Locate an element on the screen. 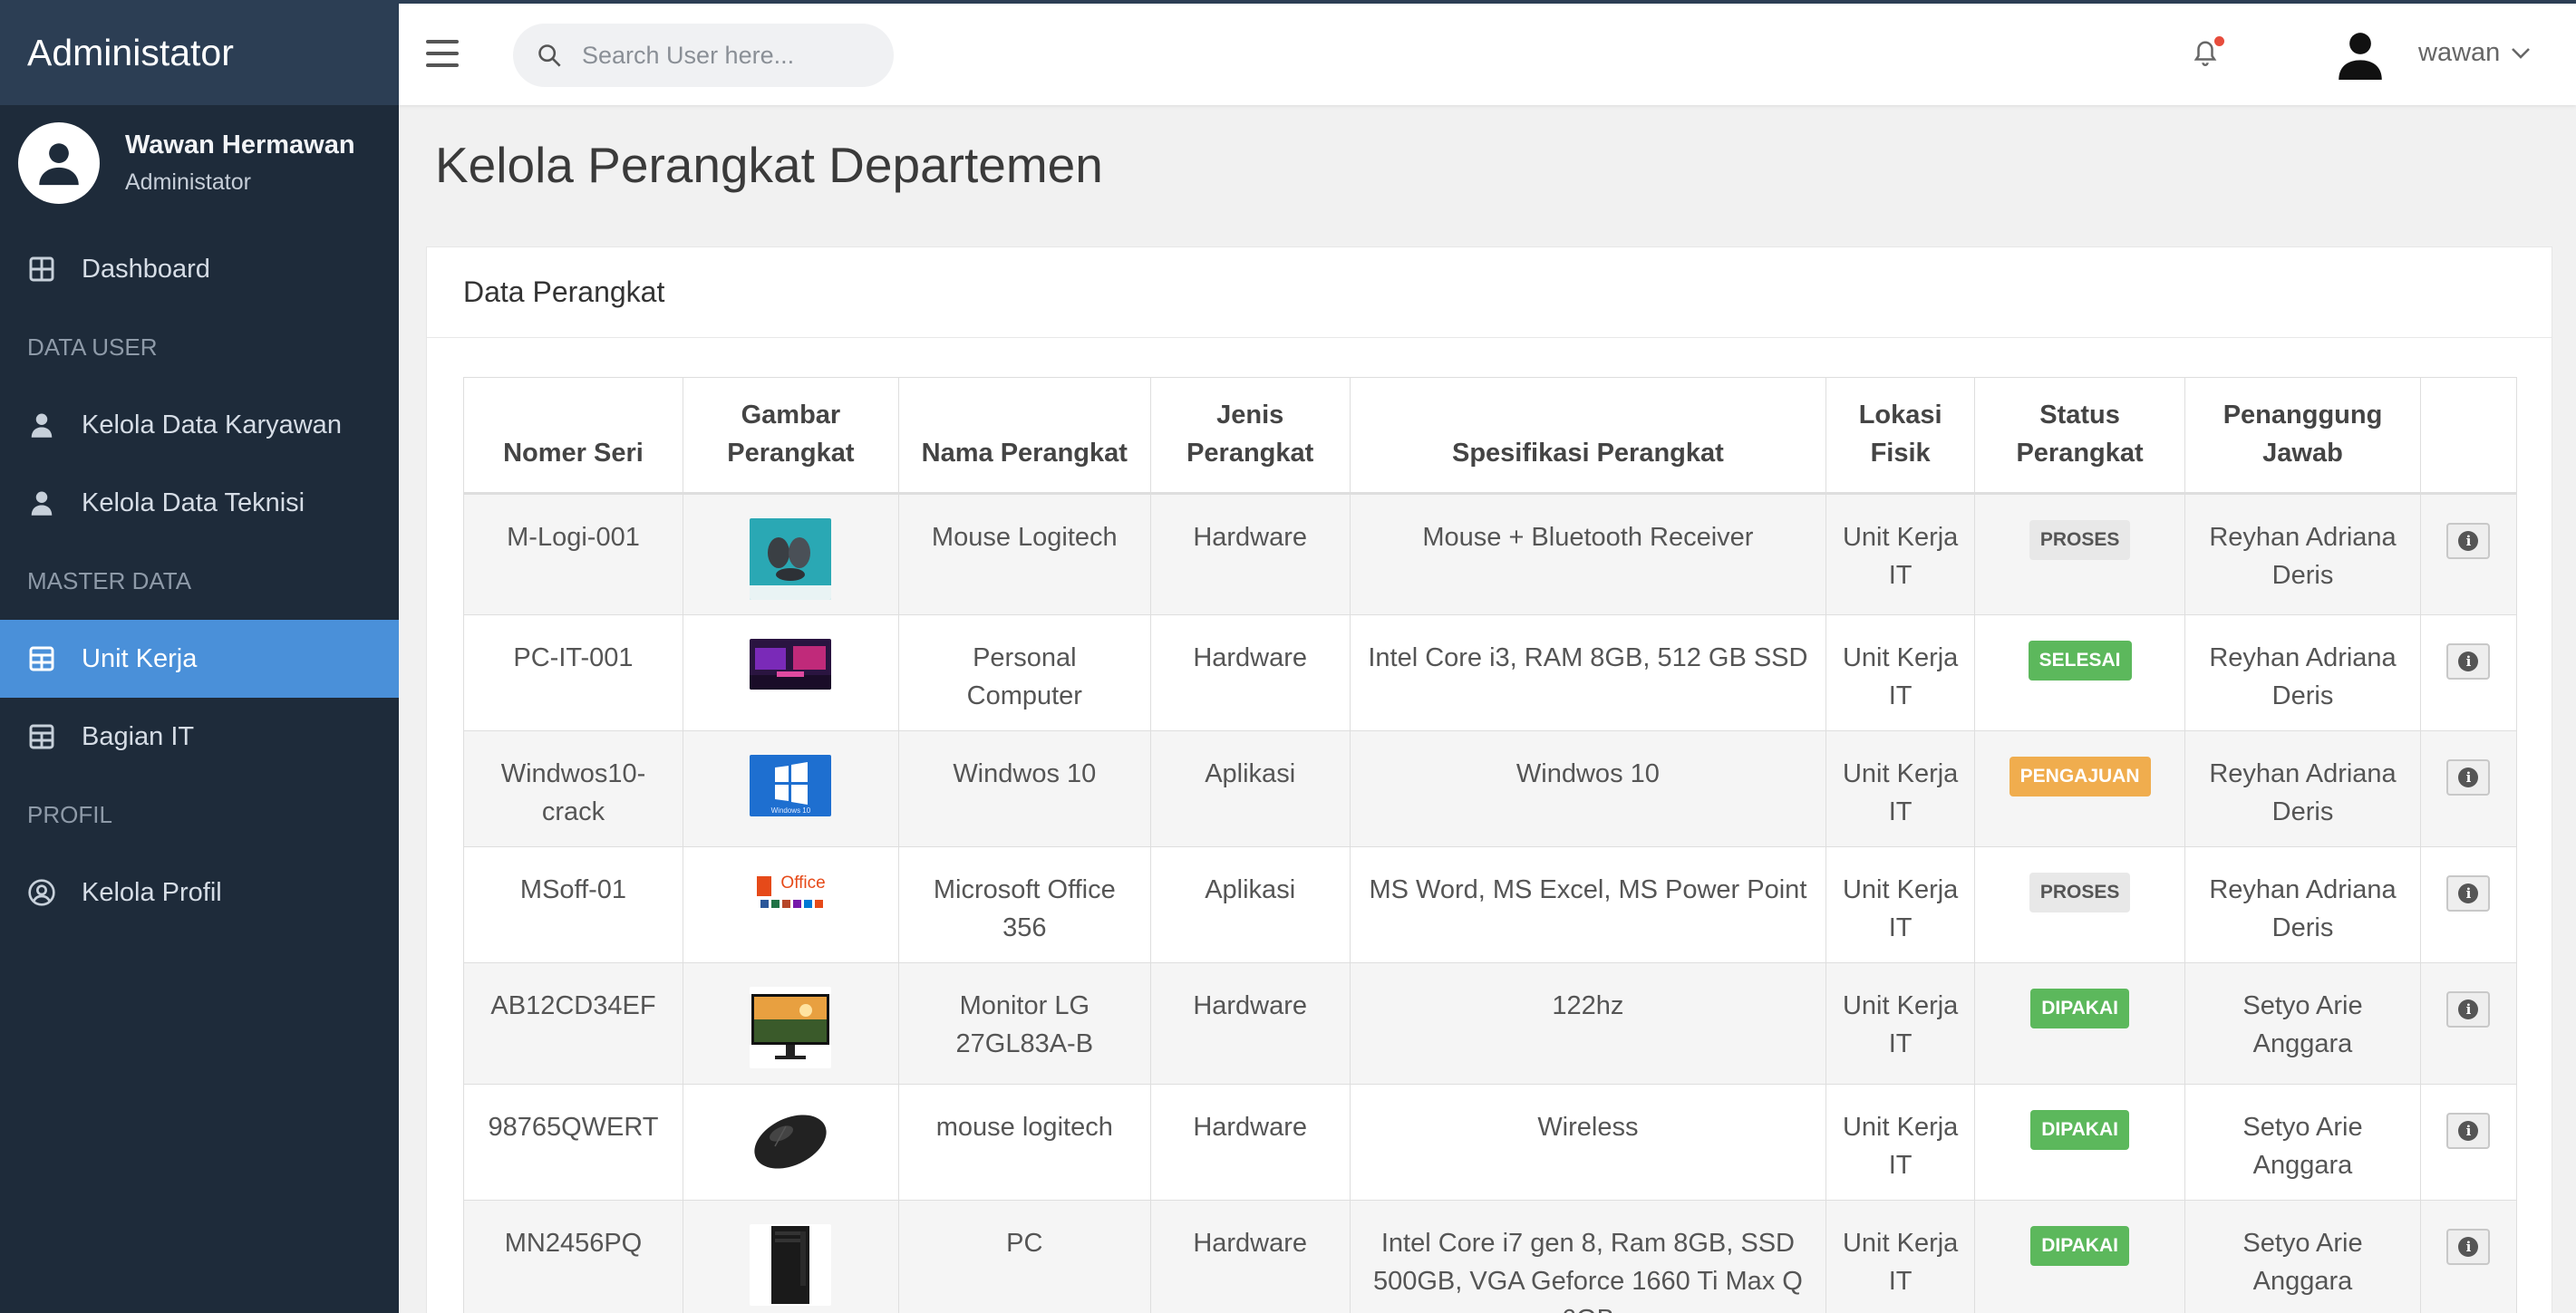 The height and width of the screenshot is (1313, 2576). cell-status: SELESAI is located at coordinates (2080, 673).